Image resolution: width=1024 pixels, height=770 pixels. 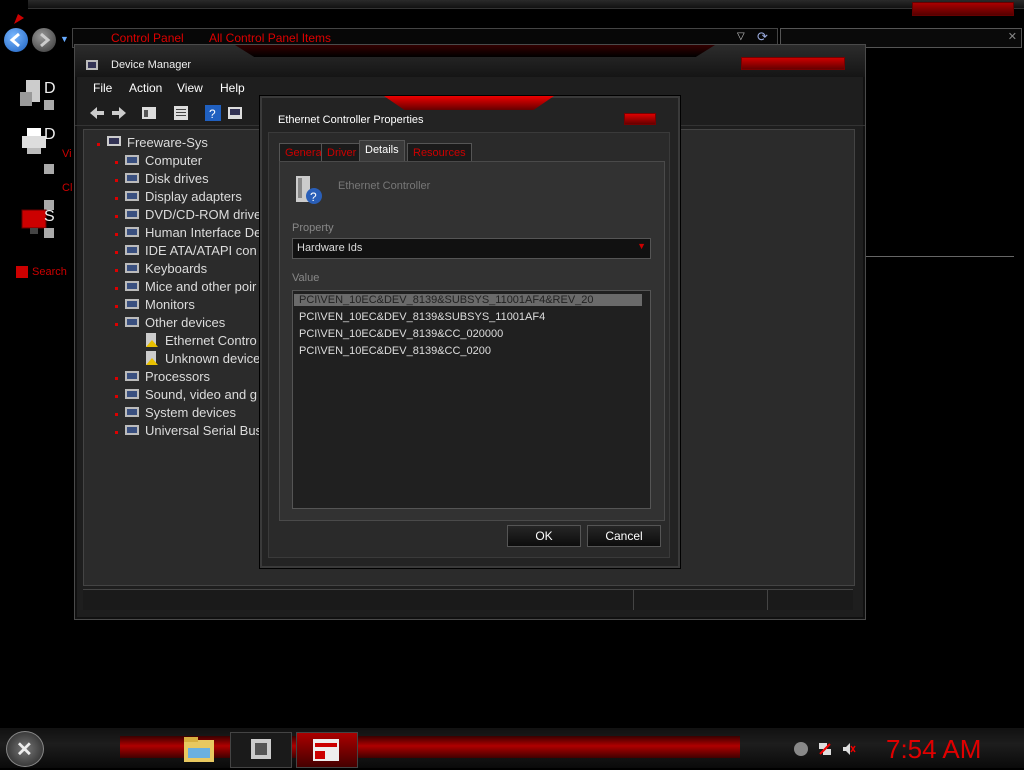 What do you see at coordinates (801, 749) in the screenshot?
I see `tray-app-icon` at bounding box center [801, 749].